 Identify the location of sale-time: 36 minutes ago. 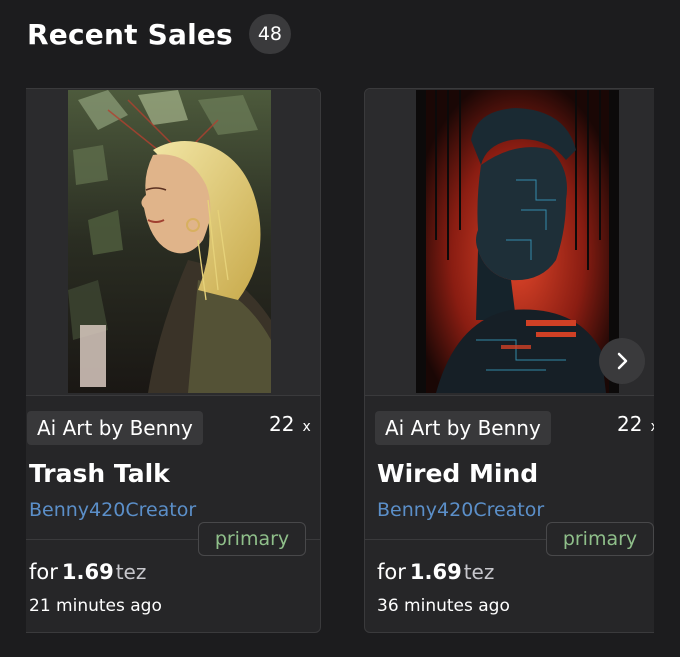
(443, 606).